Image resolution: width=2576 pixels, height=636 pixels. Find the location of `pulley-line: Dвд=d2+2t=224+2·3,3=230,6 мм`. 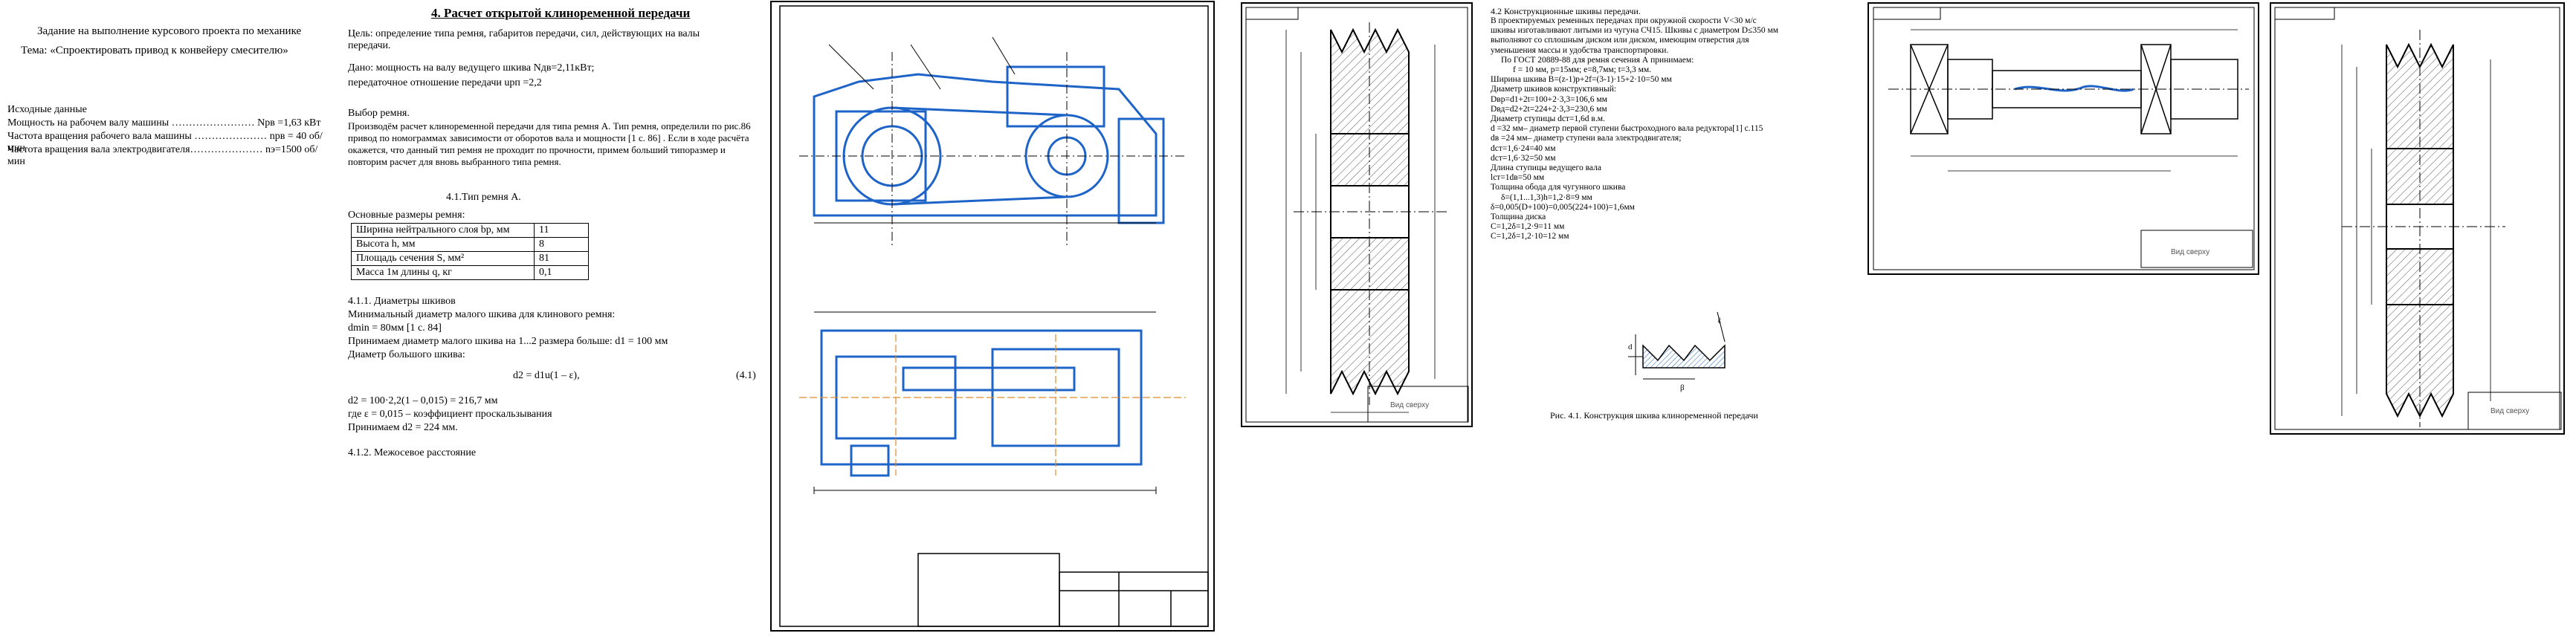

pulley-line: Dвд=d2+2t=224+2·3,3=230,6 мм is located at coordinates (1549, 109).